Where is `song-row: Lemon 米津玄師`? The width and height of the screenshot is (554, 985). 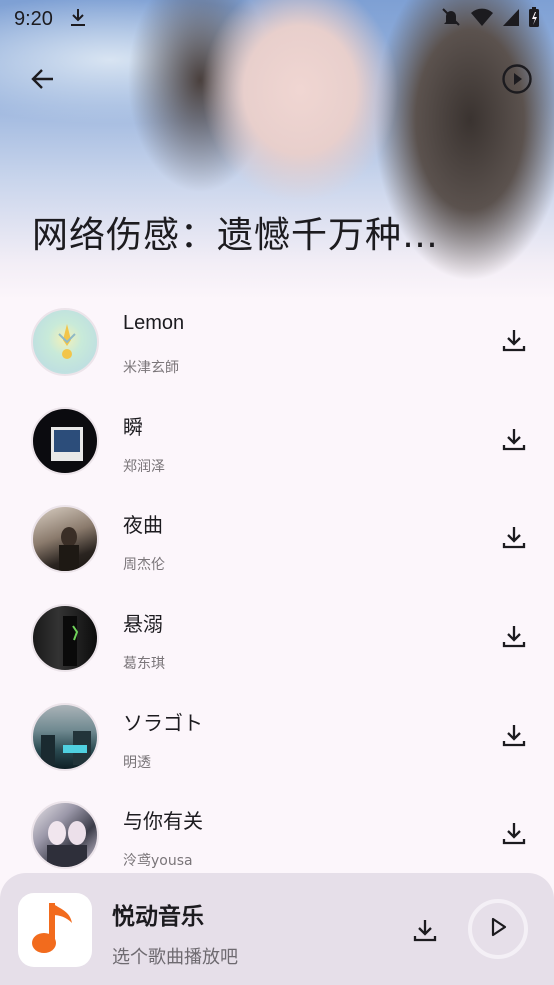
song-row: Lemon 米津玄師 is located at coordinates (277, 341).